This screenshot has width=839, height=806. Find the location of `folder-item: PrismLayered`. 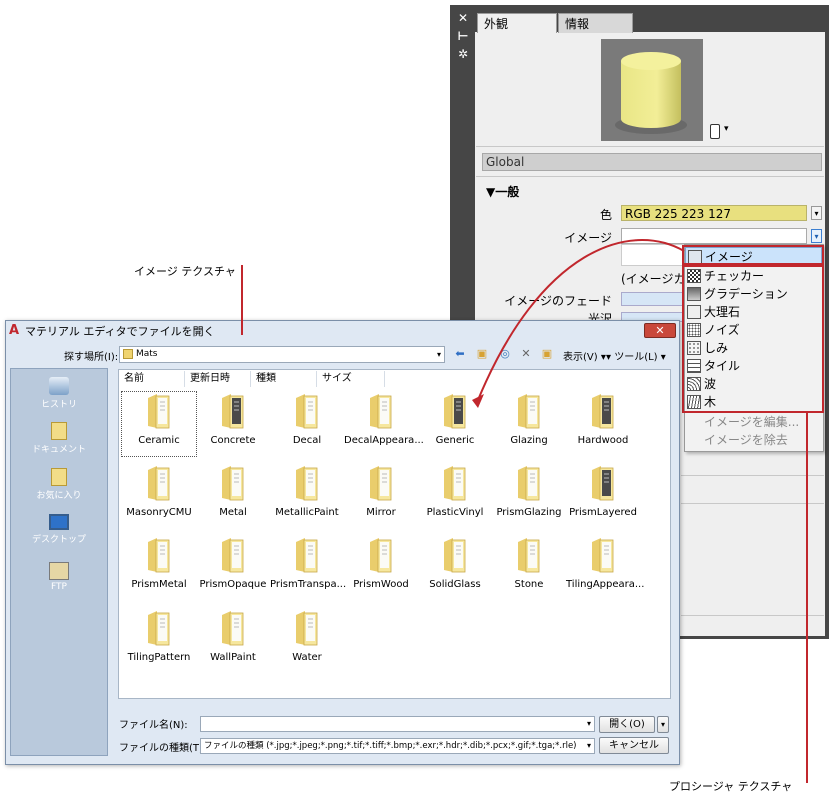

folder-item: PrismLayered is located at coordinates (603, 496).